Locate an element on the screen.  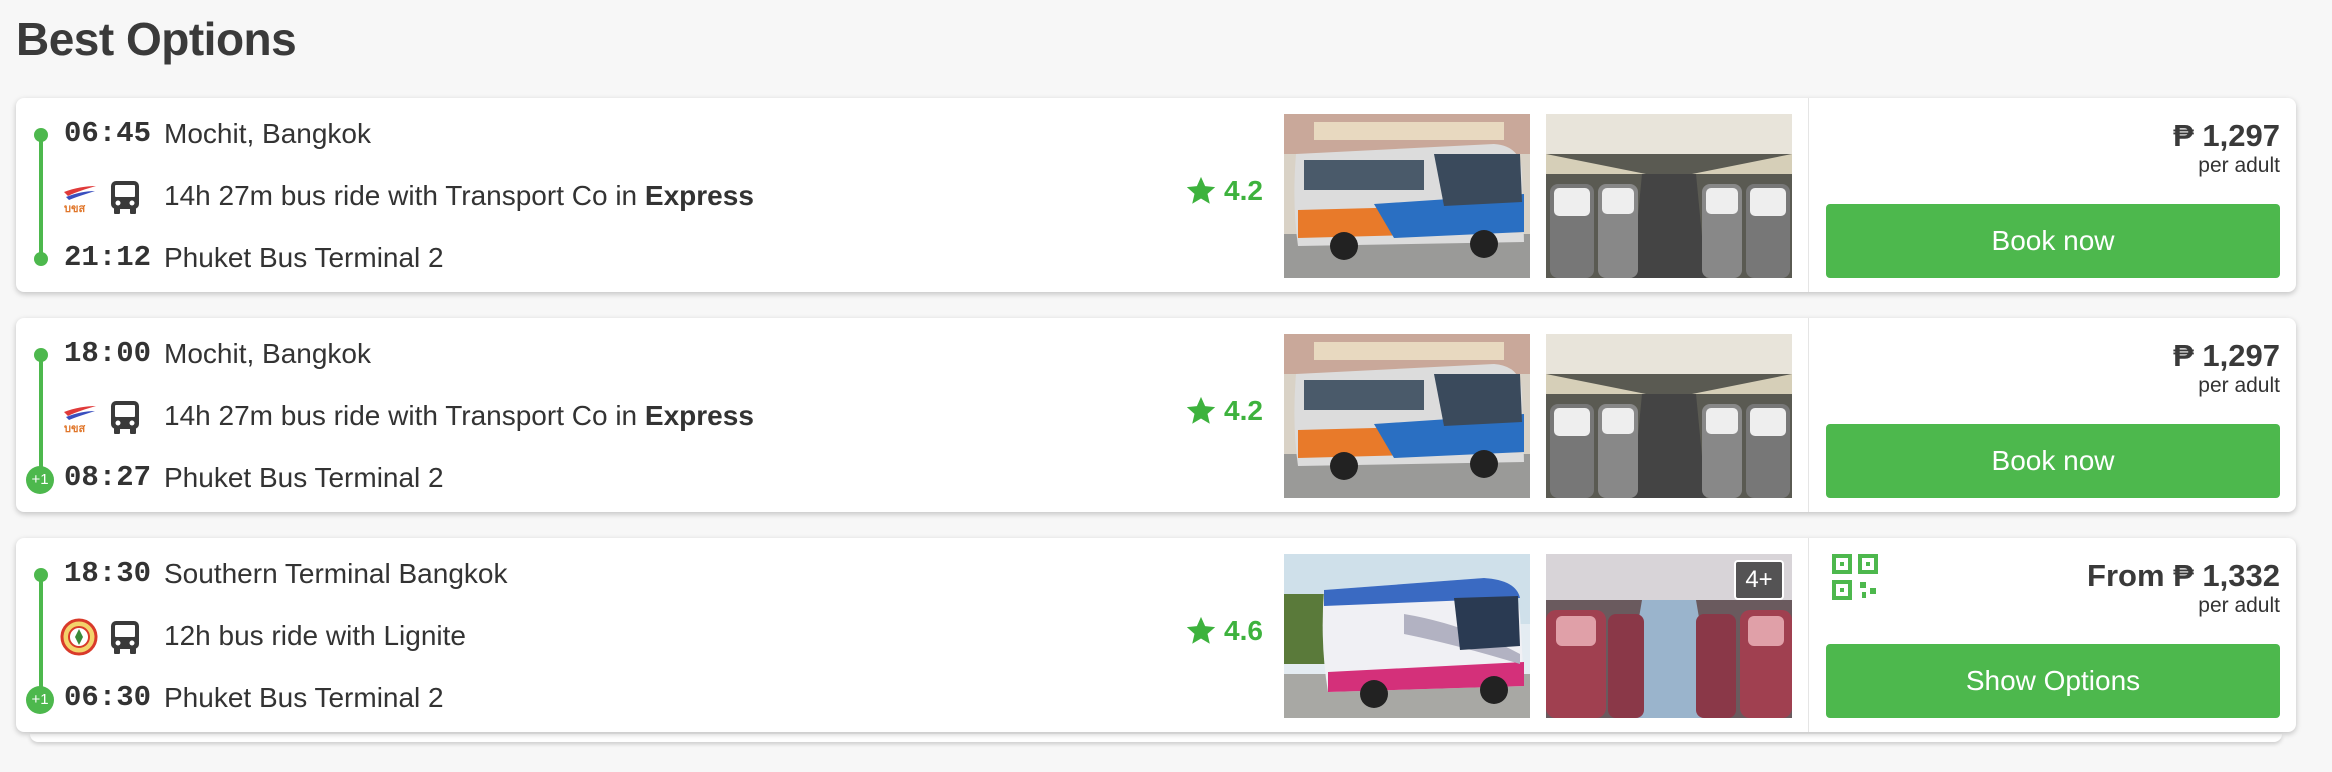
price: From ₱ 1,332 is located at coordinates (2183, 575).